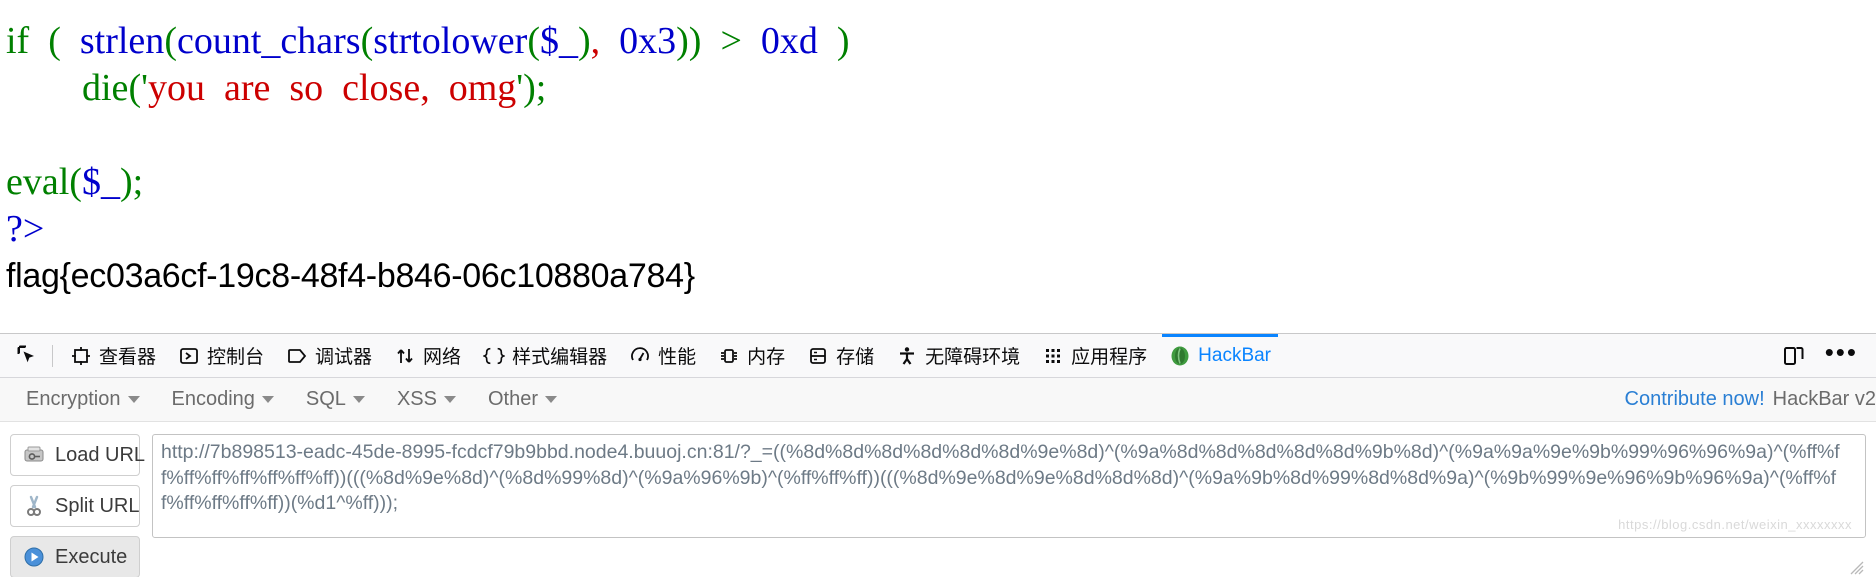 The image size is (1876, 577). I want to click on hackbar-menu-label: Encryption, so click(73, 399).